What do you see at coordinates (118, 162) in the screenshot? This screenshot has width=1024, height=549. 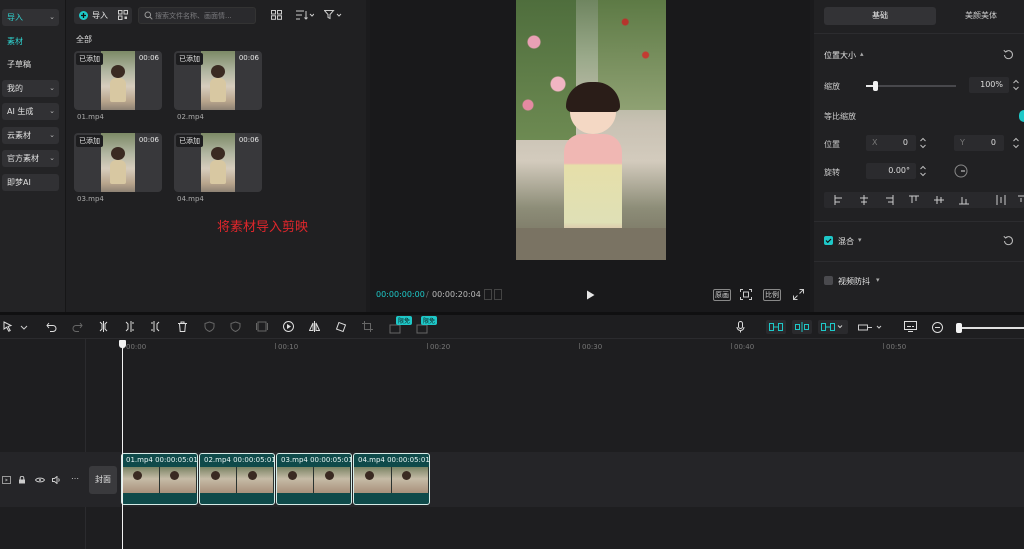 I see `media-item-3: 已添加 00:06` at bounding box center [118, 162].